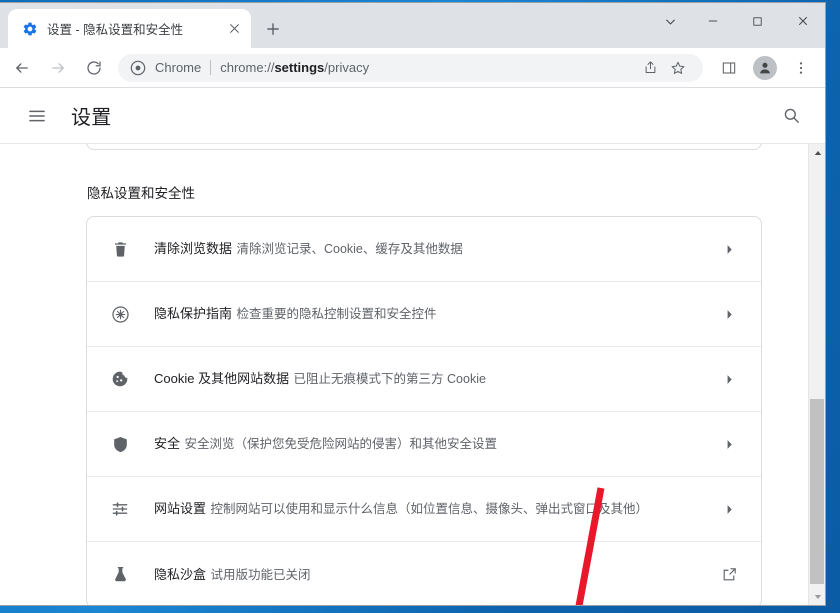 This screenshot has width=840, height=613. What do you see at coordinates (424, 147) in the screenshot?
I see `previous-card-bottom` at bounding box center [424, 147].